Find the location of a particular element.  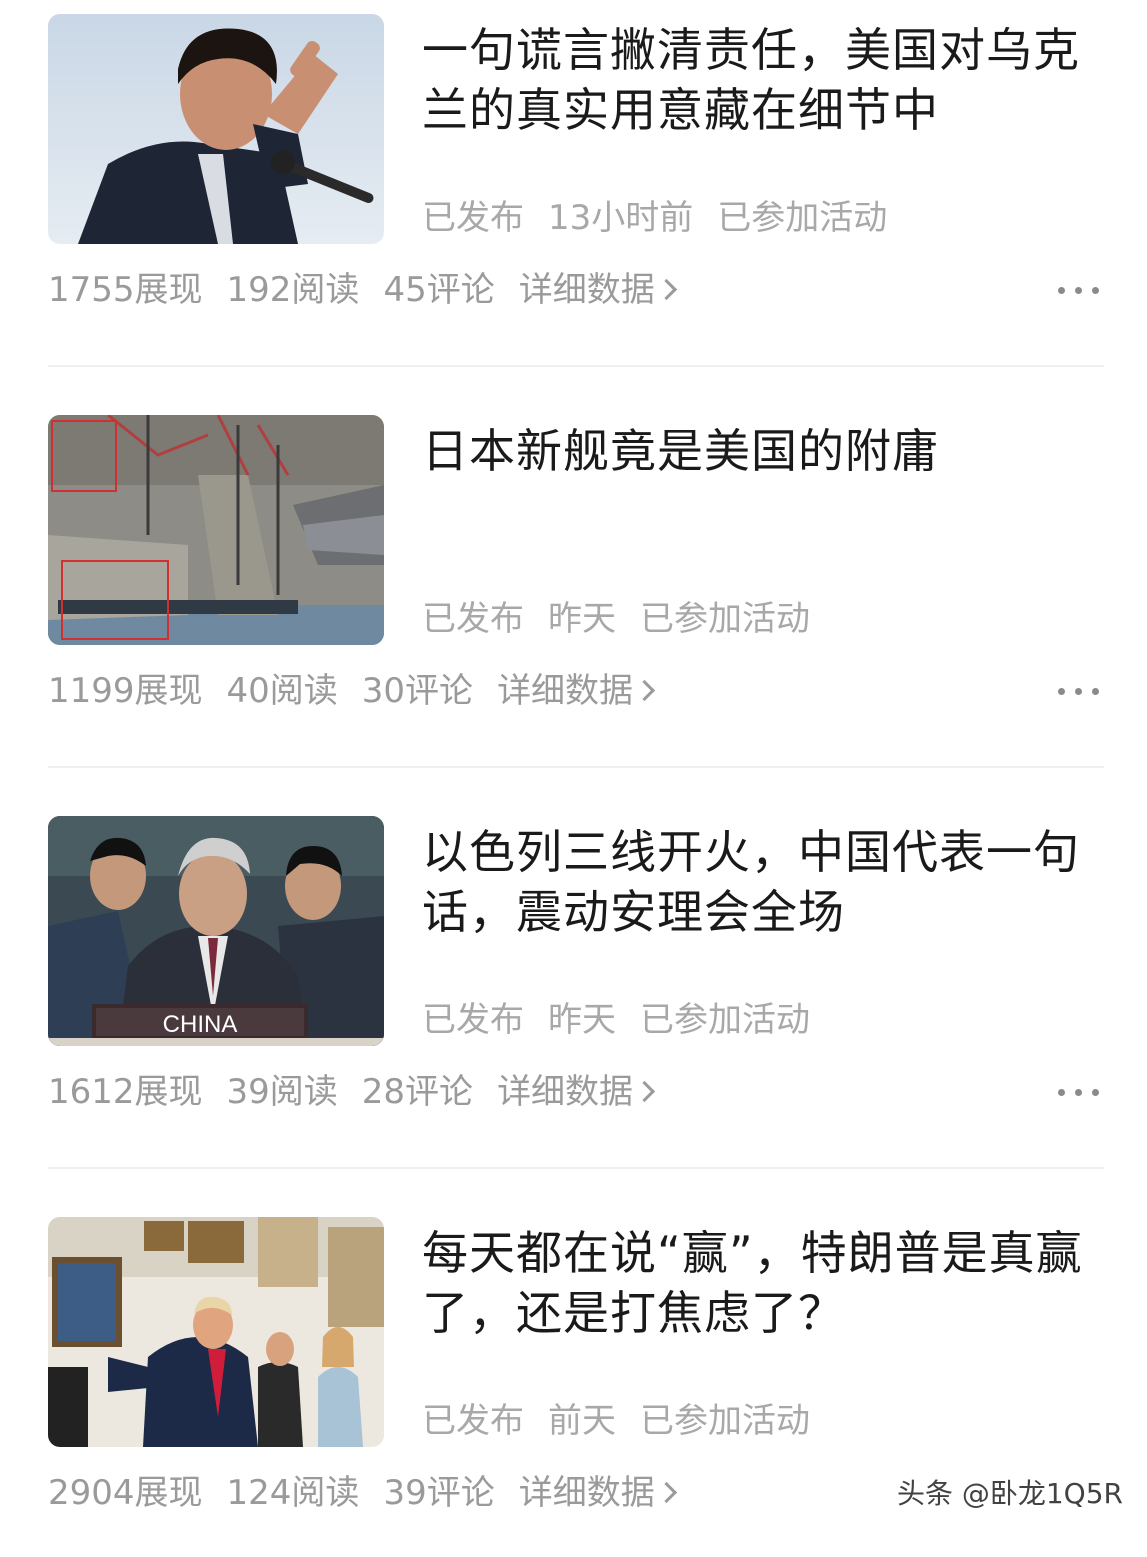

article-stats-row: 1755展现 192阅读 45评论 详细数据 is located at coordinates (373, 290).